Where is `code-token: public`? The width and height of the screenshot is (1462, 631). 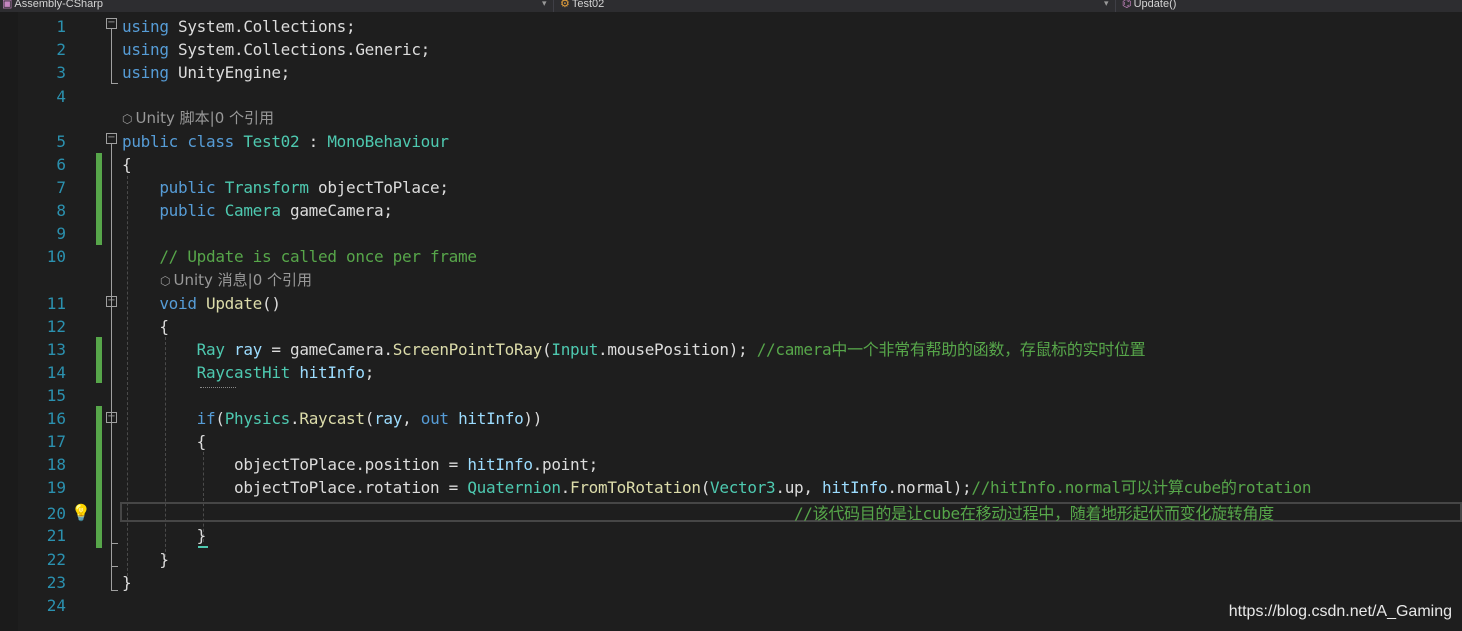
code-token: public is located at coordinates (192, 210).